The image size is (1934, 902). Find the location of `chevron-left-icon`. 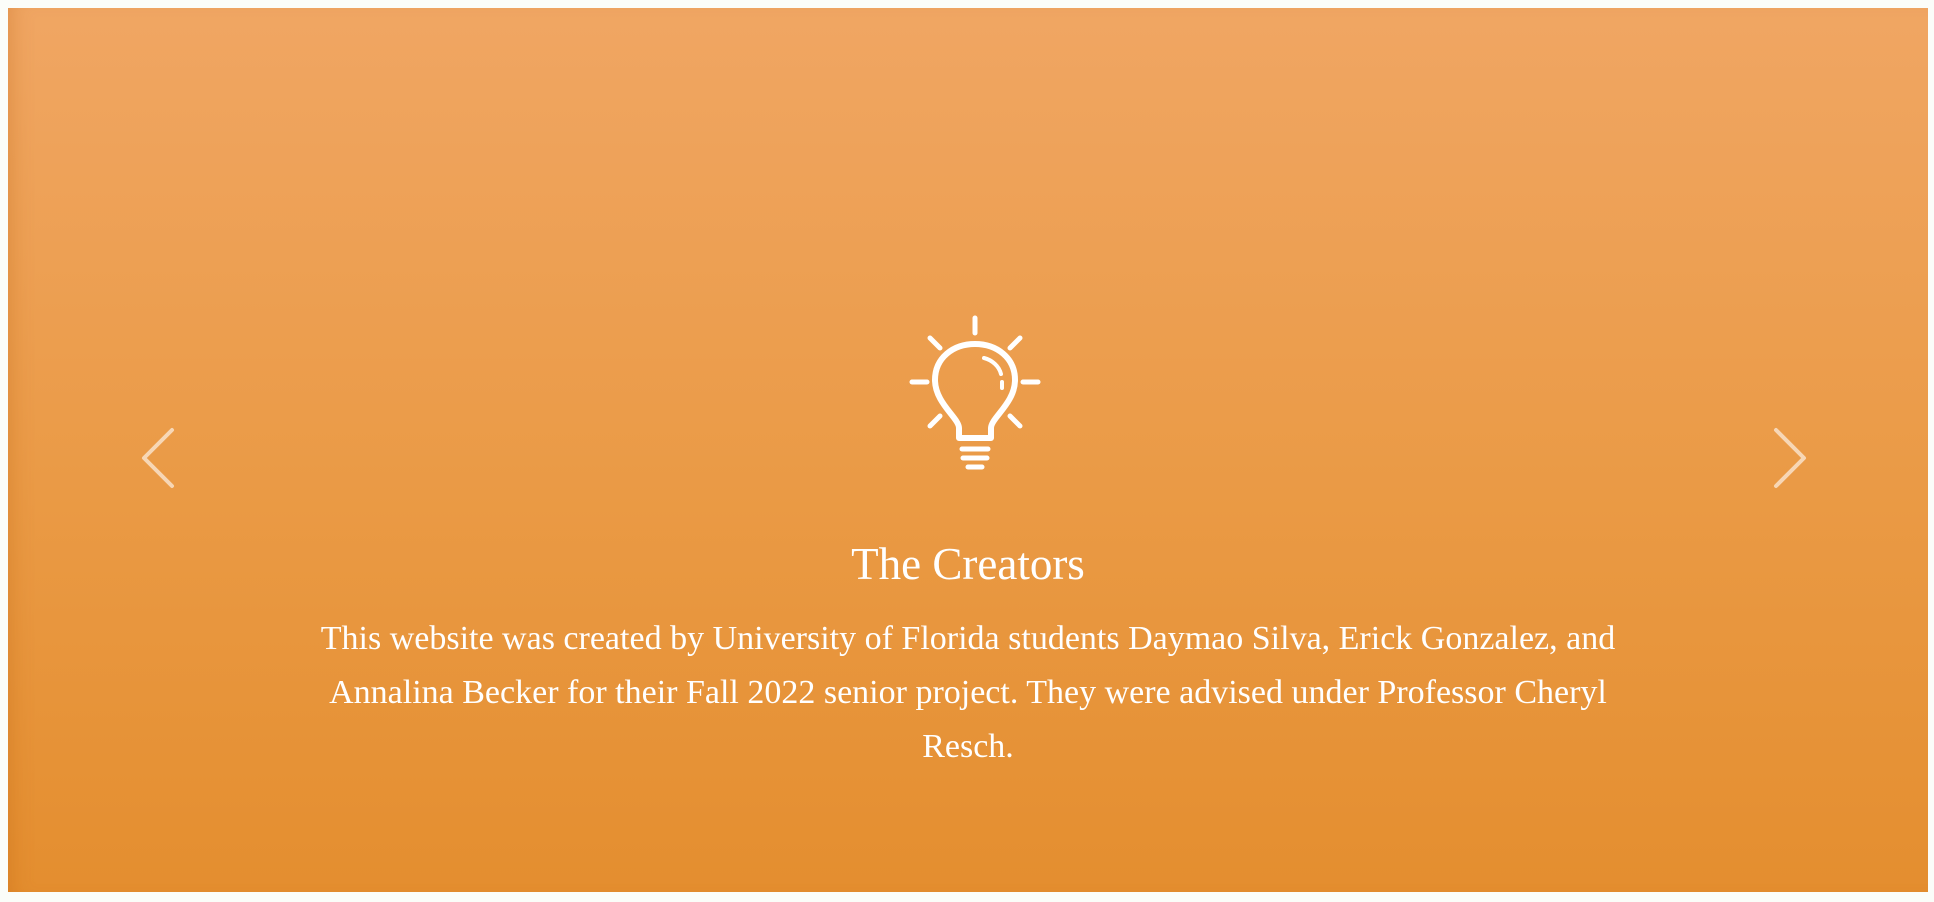

chevron-left-icon is located at coordinates (158, 458).